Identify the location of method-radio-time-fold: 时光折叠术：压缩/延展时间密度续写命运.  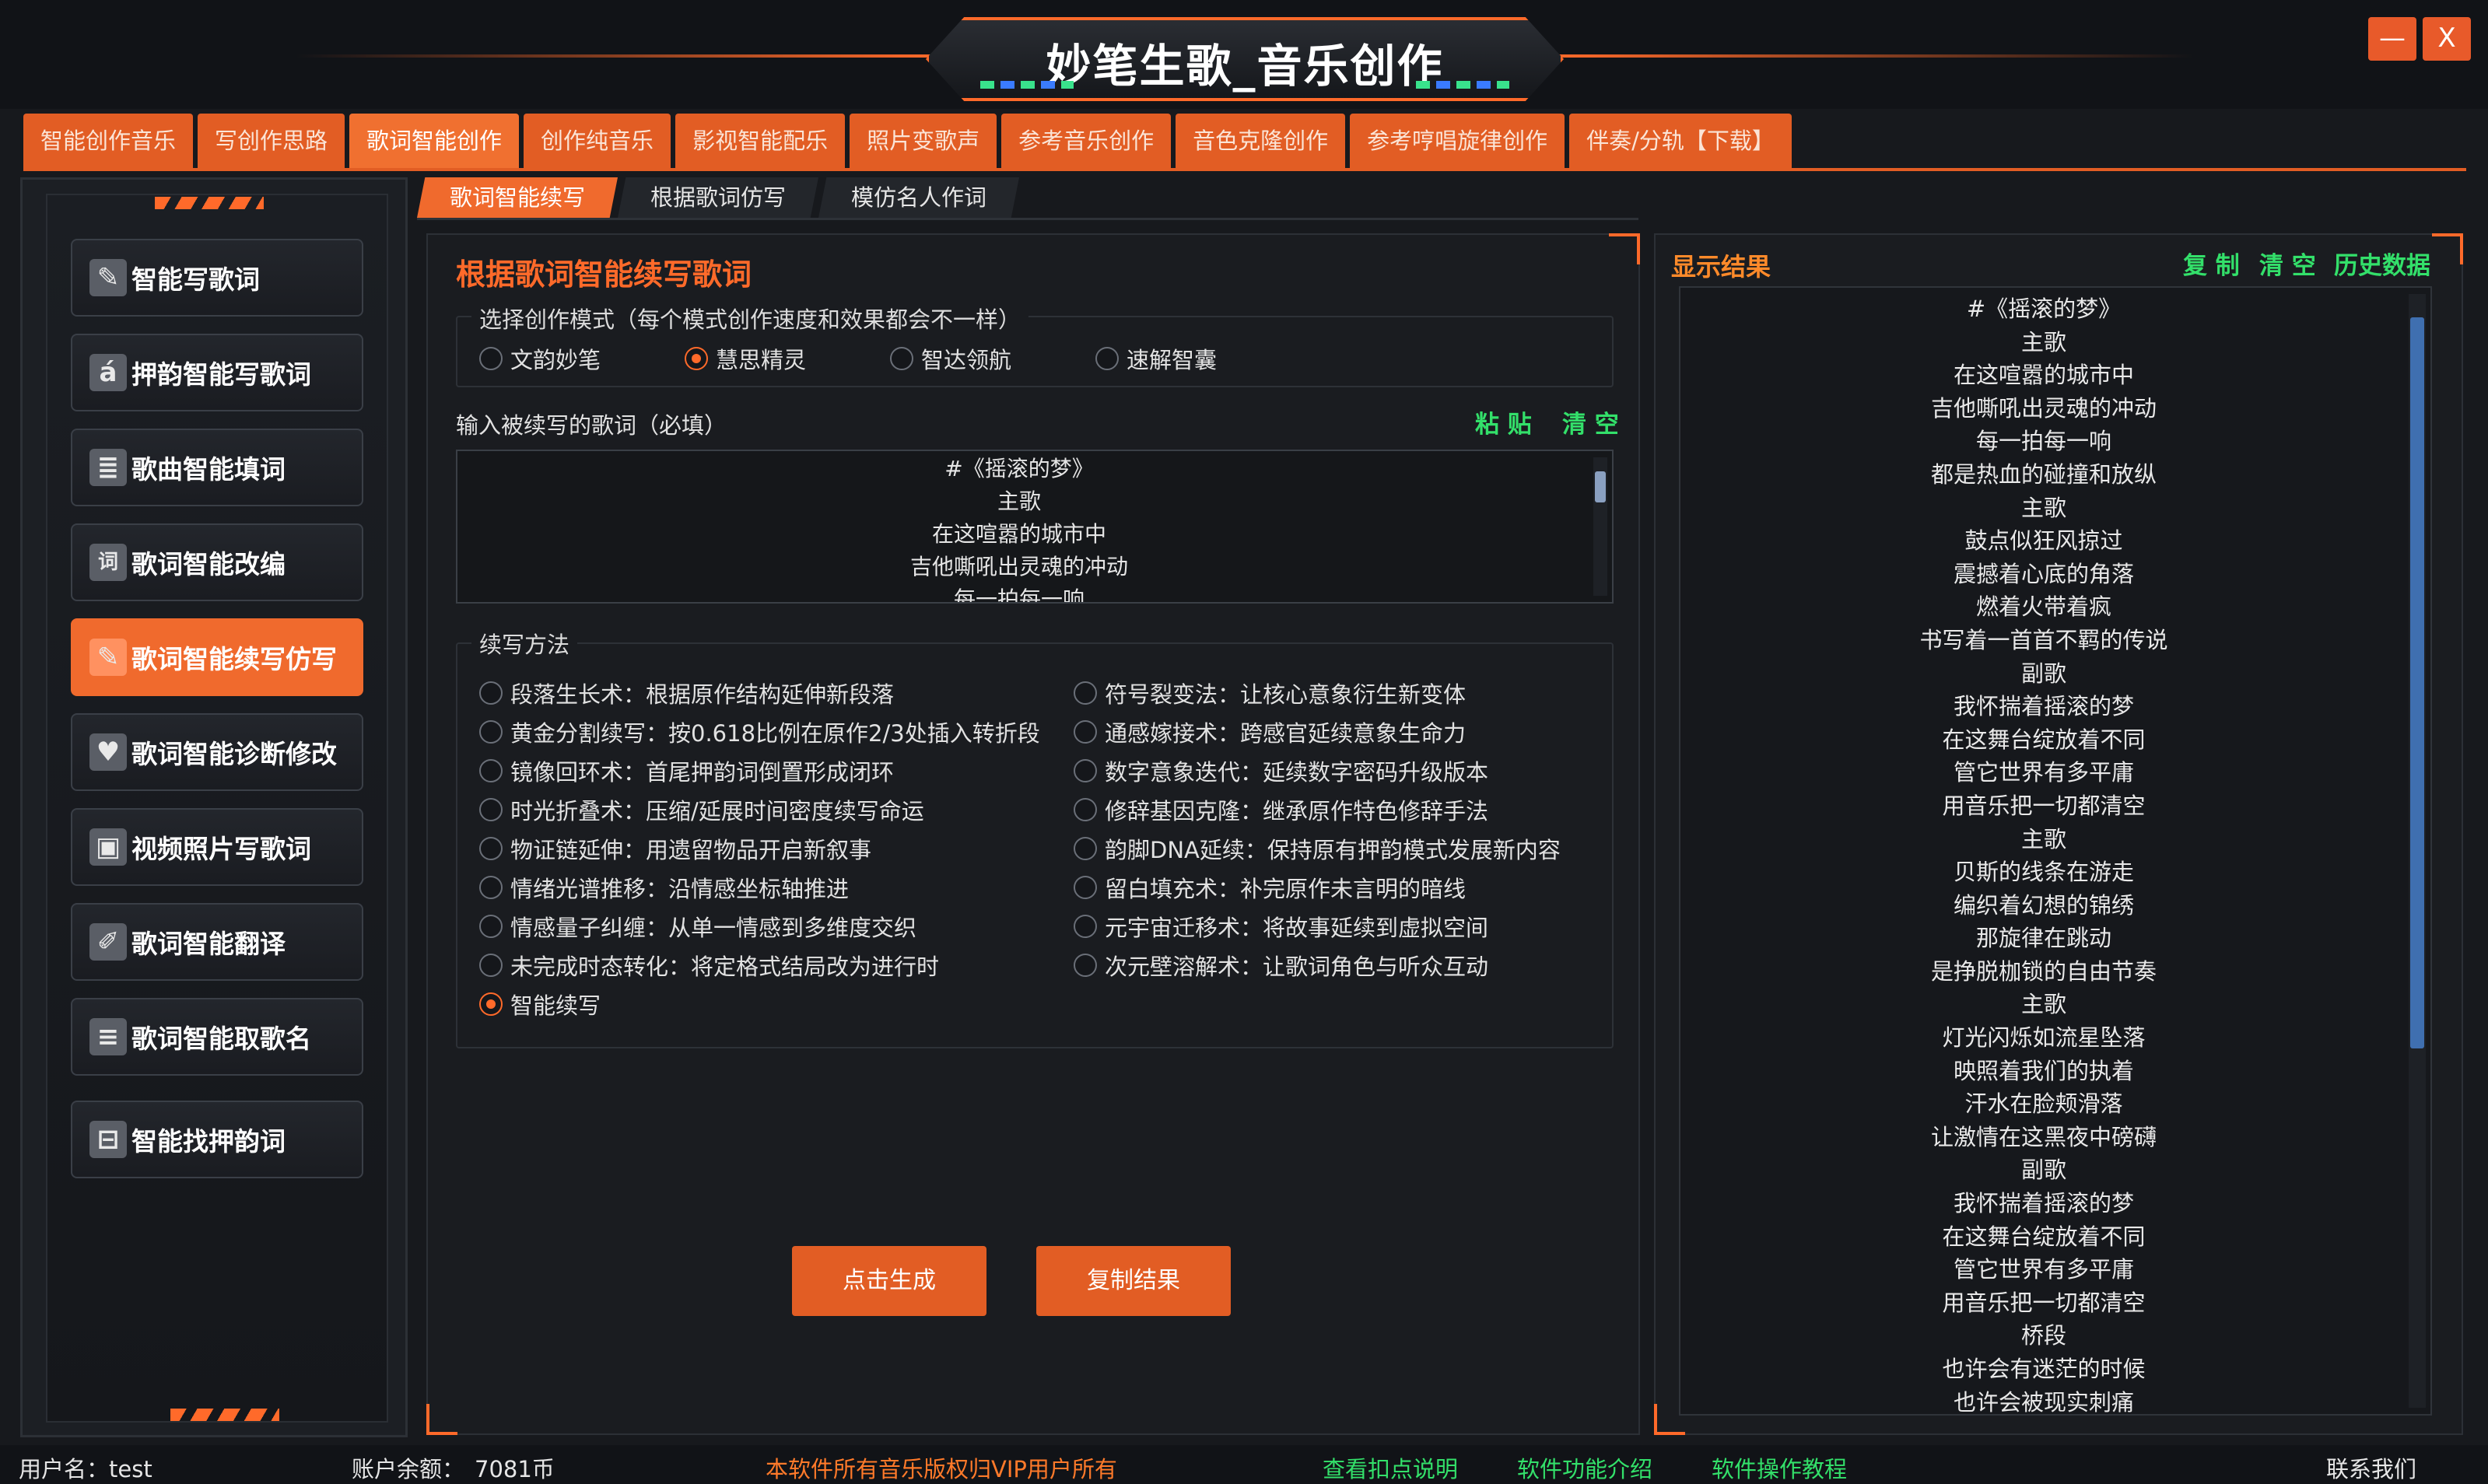
(702, 810).